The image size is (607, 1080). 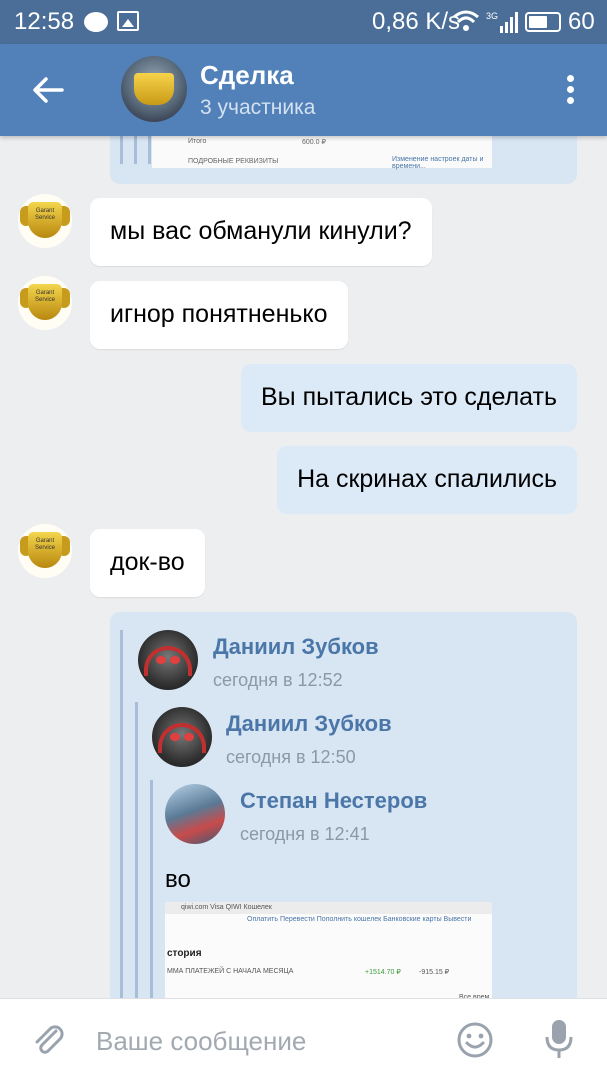 What do you see at coordinates (492, 16) in the screenshot?
I see `signal-label: 3G` at bounding box center [492, 16].